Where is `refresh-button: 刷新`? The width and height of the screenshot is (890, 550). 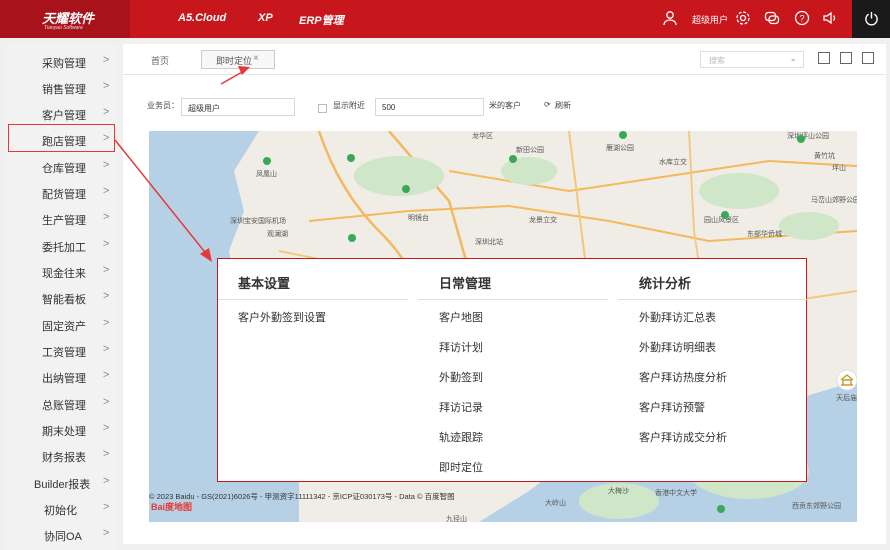
refresh-button: 刷新 is located at coordinates (563, 105).